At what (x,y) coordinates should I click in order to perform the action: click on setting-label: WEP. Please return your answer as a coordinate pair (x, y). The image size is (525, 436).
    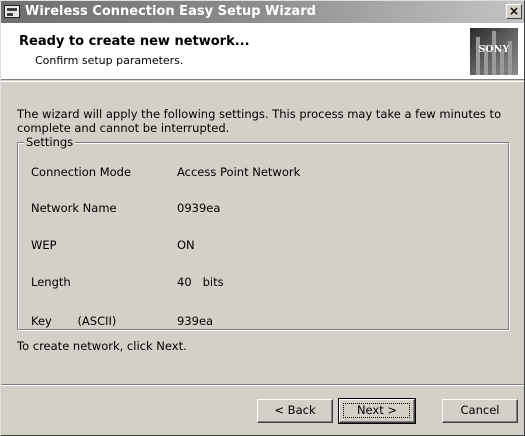
    Looking at the image, I should click on (44, 245).